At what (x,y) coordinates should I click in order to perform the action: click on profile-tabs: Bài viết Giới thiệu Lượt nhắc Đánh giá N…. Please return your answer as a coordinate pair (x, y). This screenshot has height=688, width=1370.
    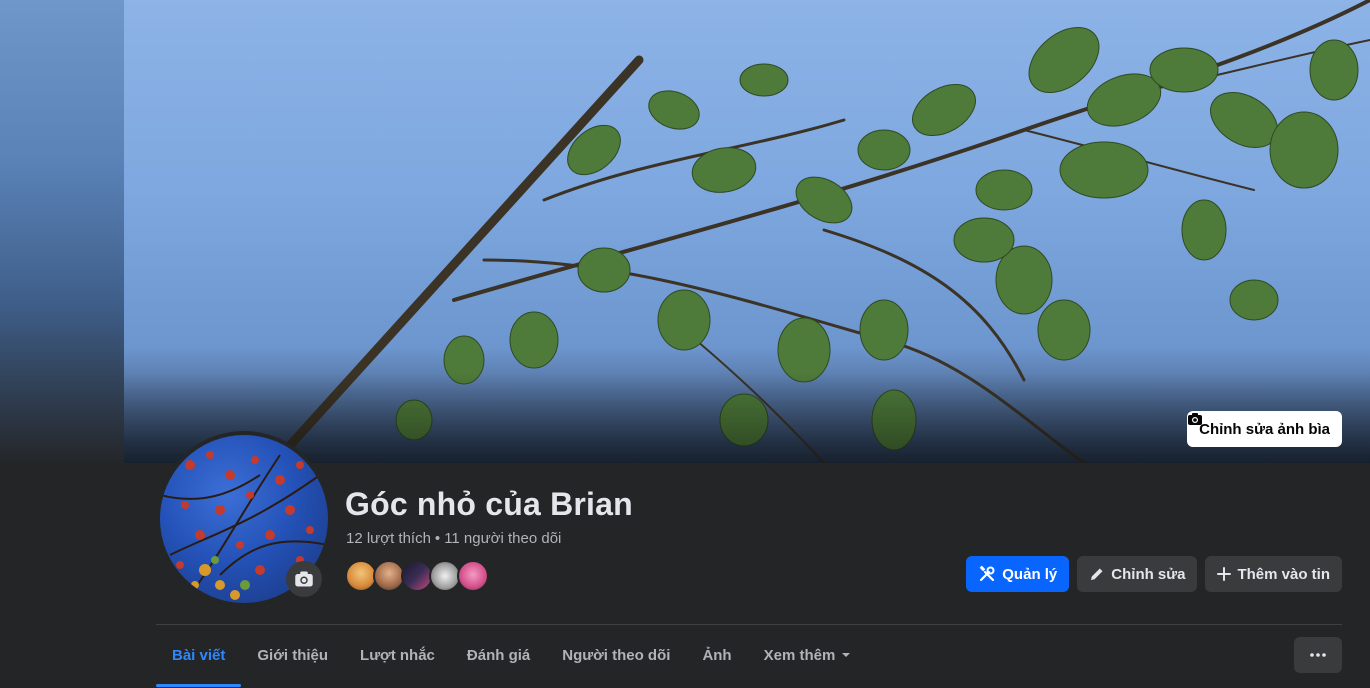
    Looking at the image, I should click on (512, 656).